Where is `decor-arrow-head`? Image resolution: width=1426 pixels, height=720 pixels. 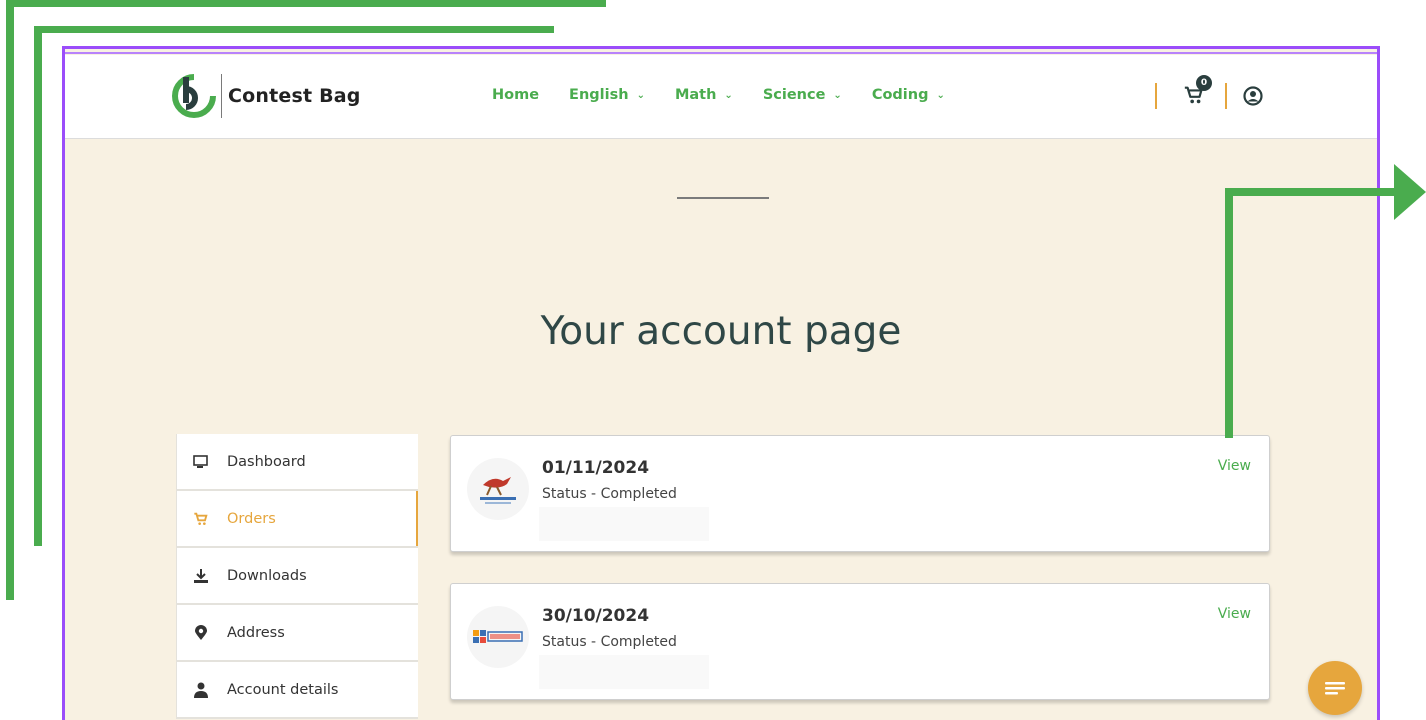 decor-arrow-head is located at coordinates (1410, 192).